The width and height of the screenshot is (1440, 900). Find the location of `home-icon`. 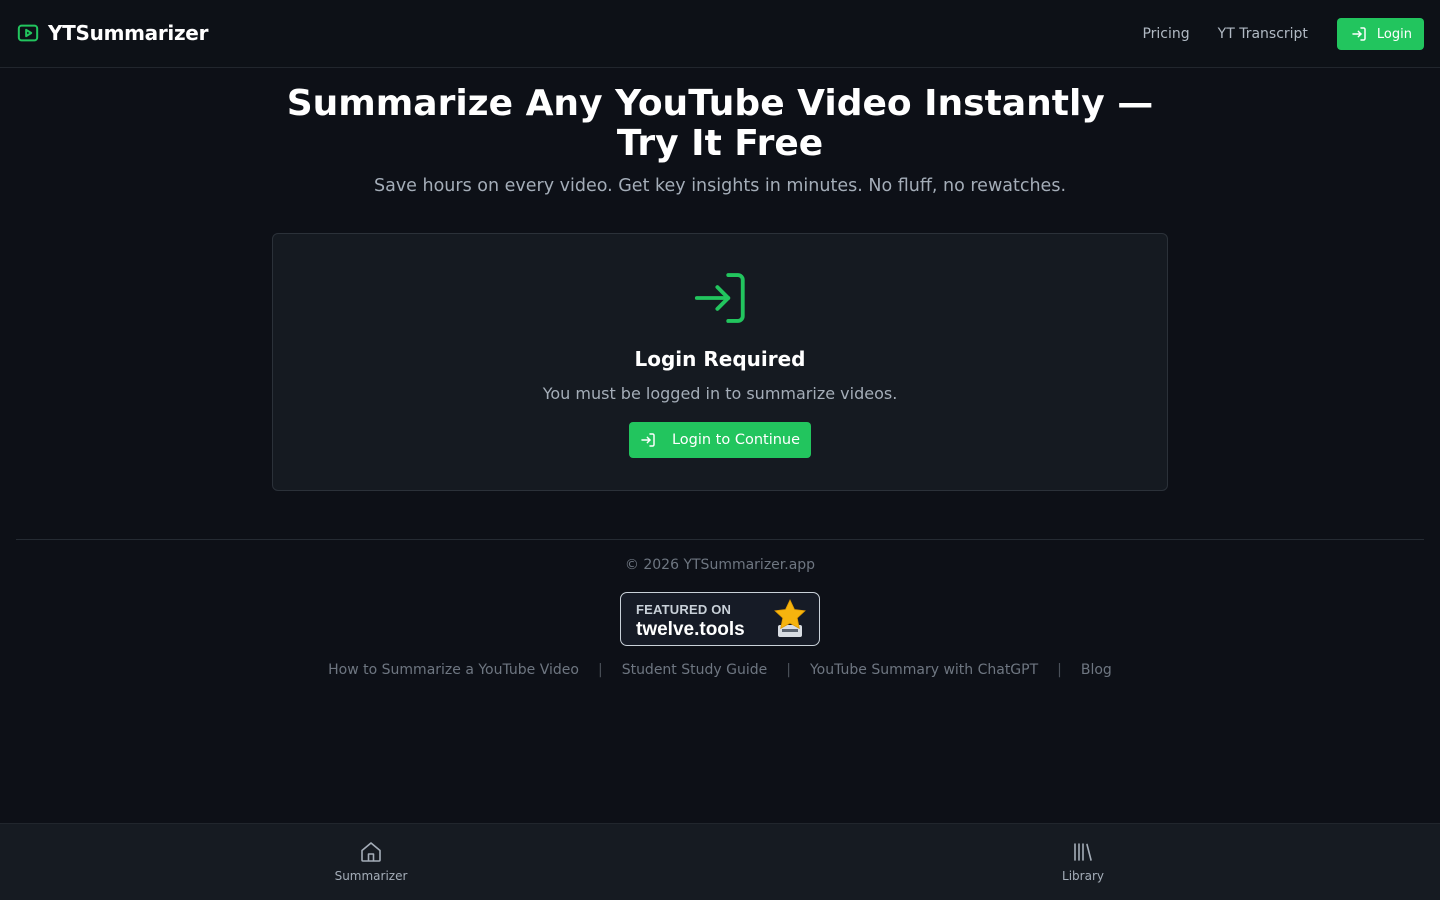

home-icon is located at coordinates (371, 852).